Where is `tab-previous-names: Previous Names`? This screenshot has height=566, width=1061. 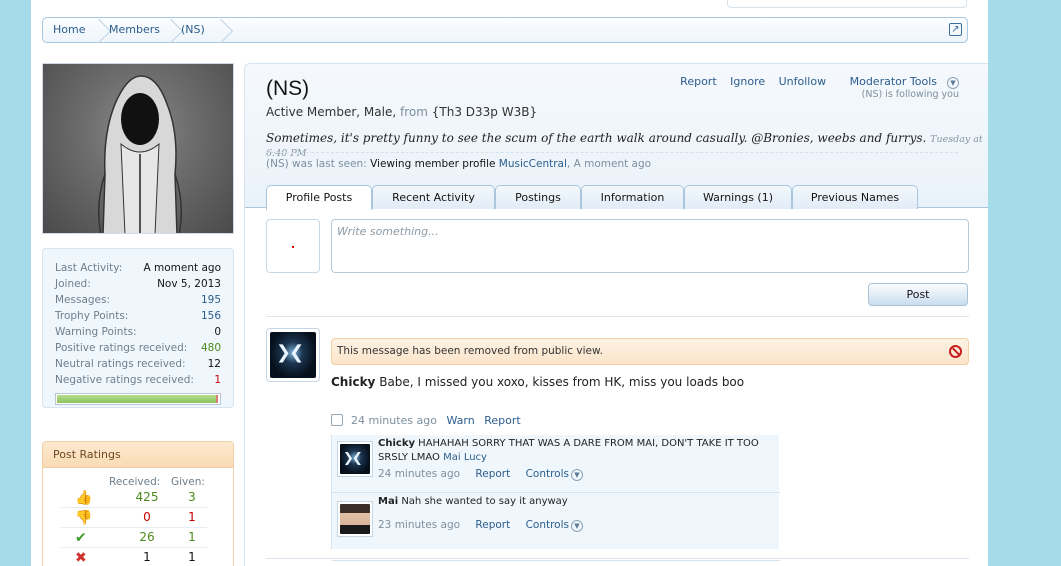 tab-previous-names: Previous Names is located at coordinates (855, 197).